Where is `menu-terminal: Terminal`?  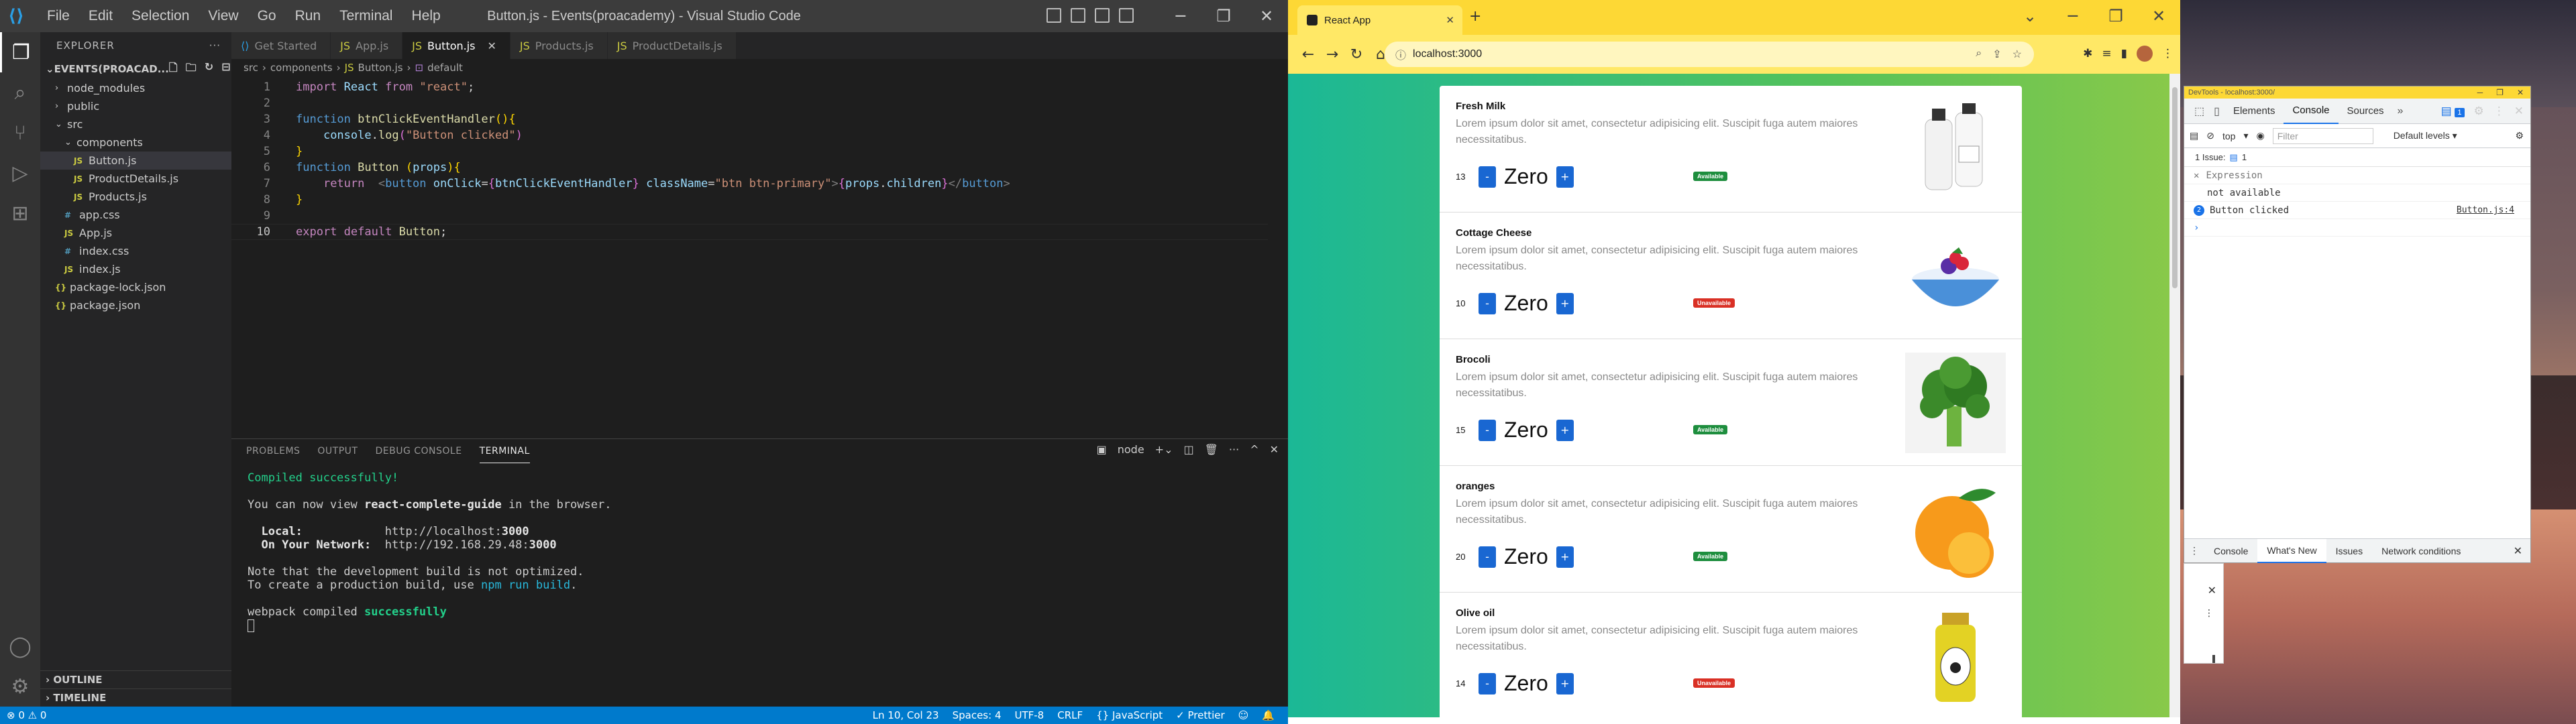 menu-terminal: Terminal is located at coordinates (366, 16).